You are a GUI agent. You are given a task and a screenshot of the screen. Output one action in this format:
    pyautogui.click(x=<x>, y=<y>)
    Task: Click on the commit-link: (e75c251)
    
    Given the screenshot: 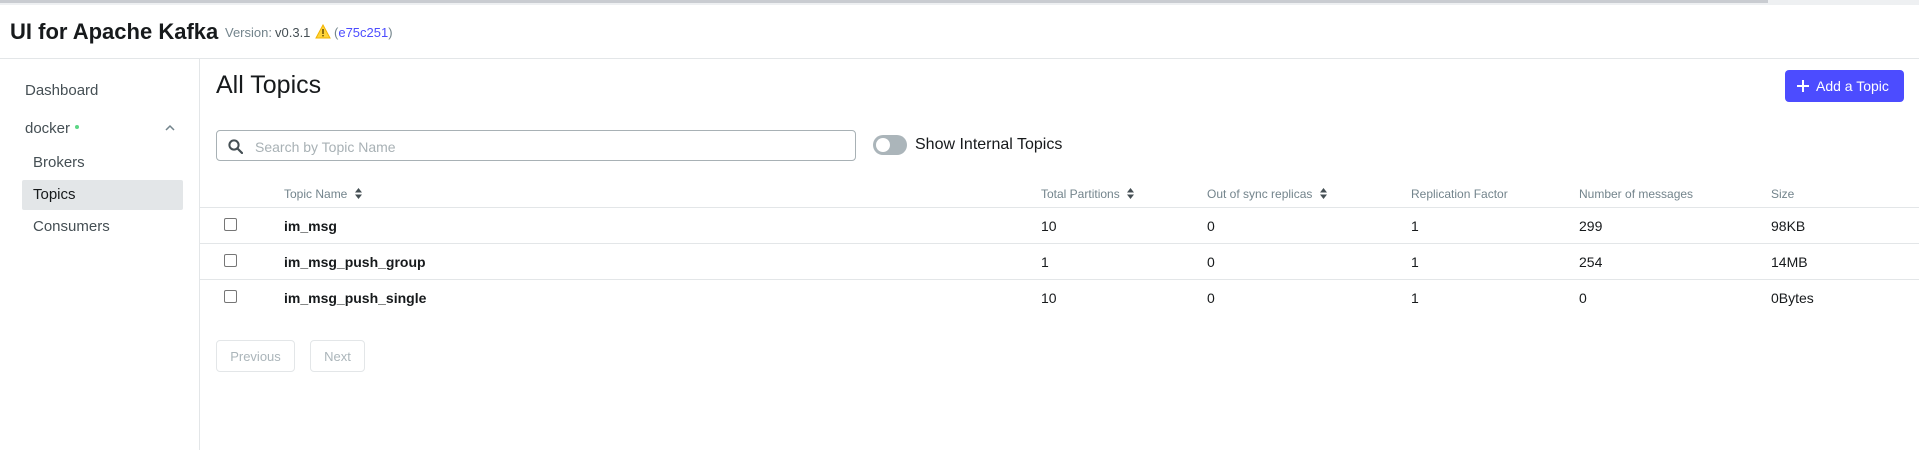 What is the action you would take?
    pyautogui.click(x=363, y=32)
    